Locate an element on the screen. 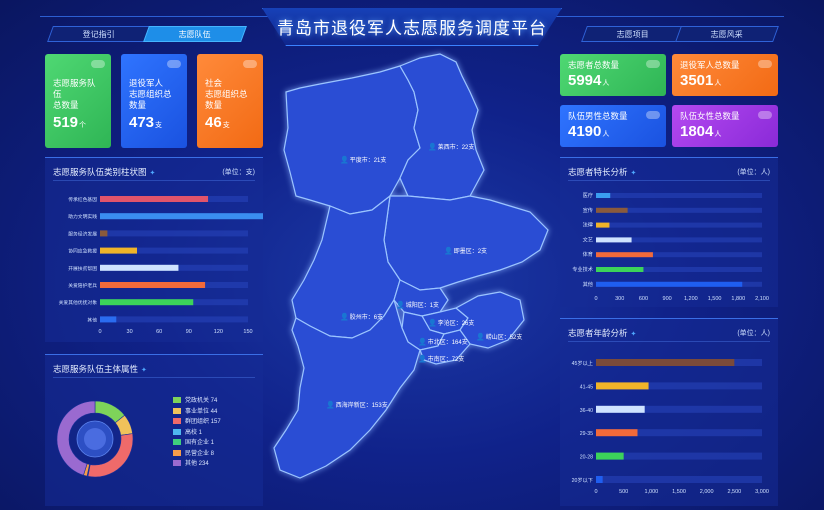 This screenshot has height=510, width=824. map-district-label: 👤城阳区：1支 is located at coordinates (417, 304).